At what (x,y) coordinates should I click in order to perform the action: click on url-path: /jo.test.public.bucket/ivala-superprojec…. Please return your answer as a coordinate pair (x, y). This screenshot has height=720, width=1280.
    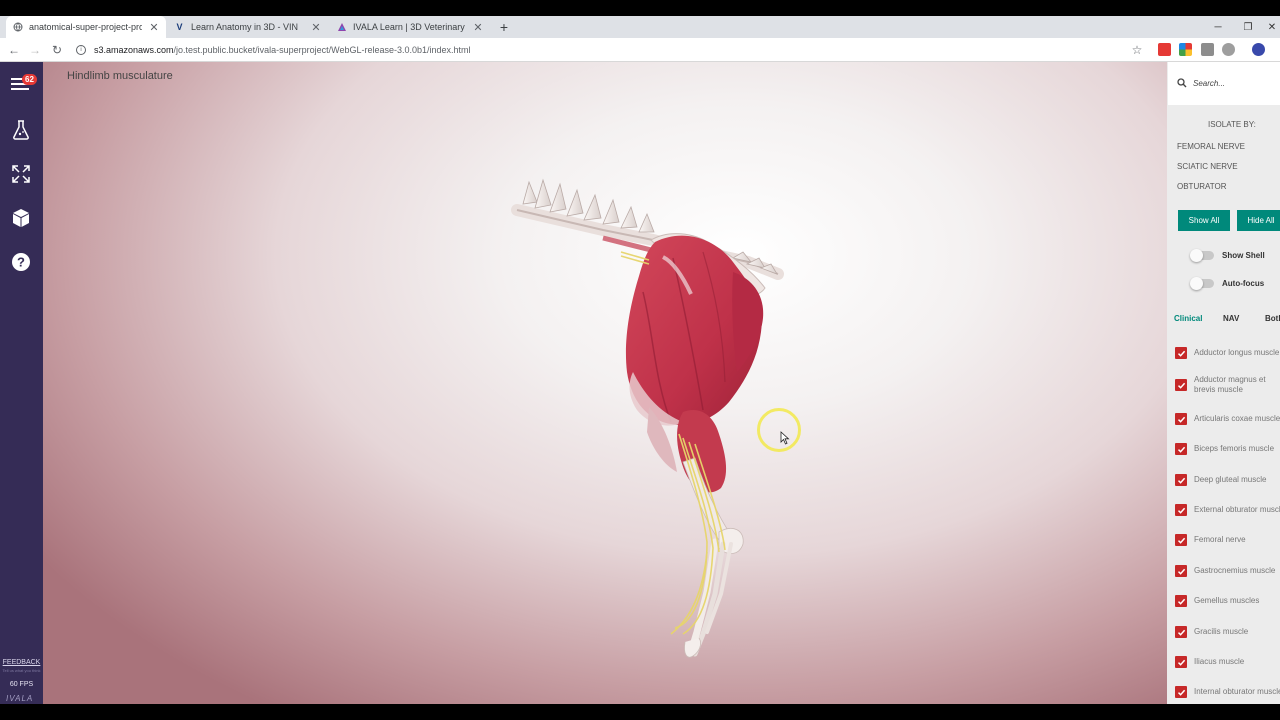
    Looking at the image, I should click on (322, 50).